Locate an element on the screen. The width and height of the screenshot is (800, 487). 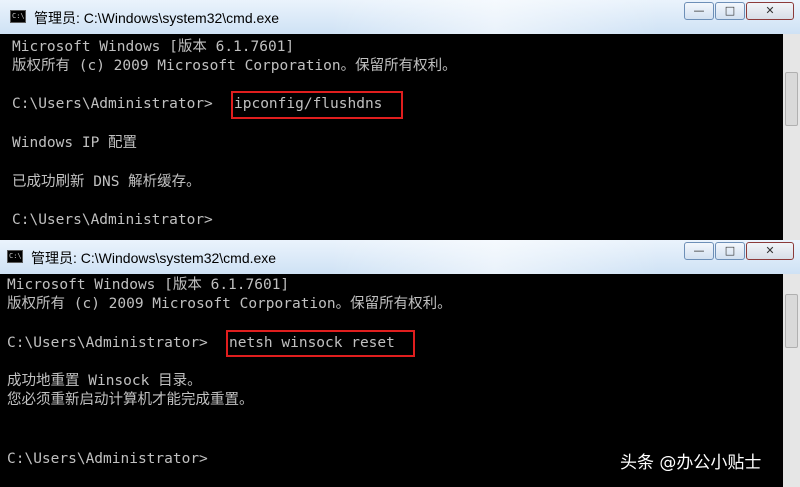
console-line: 已成功刷新 DNS 解析缓存。 is located at coordinates (106, 182).